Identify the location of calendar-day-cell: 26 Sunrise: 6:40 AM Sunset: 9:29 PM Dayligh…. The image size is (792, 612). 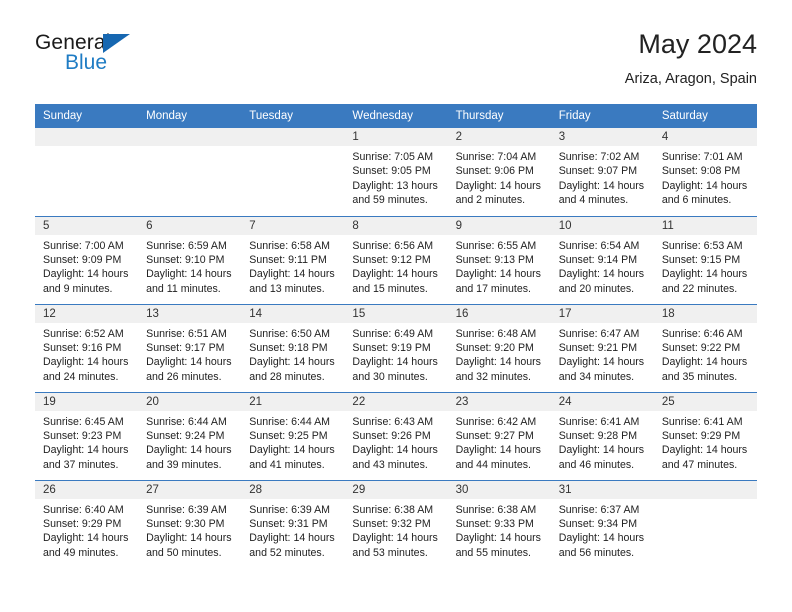
(87, 523).